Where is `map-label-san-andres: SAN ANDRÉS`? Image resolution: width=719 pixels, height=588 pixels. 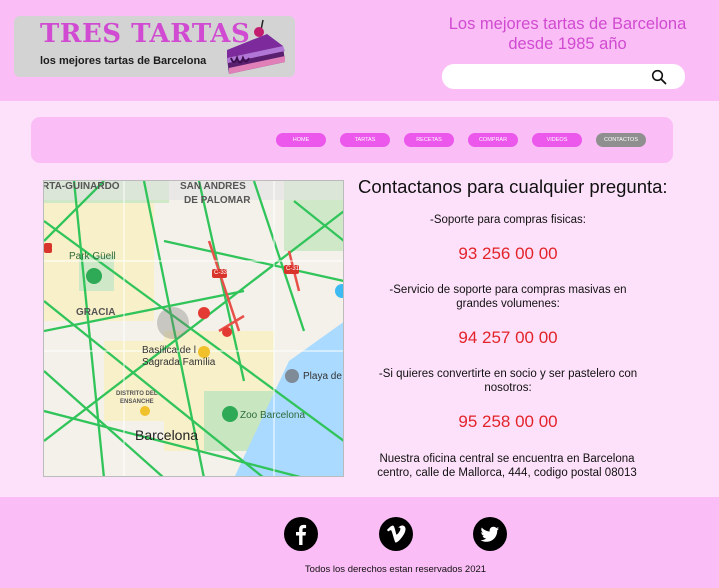
map-label-san-andres: SAN ANDRÉS is located at coordinates (213, 186).